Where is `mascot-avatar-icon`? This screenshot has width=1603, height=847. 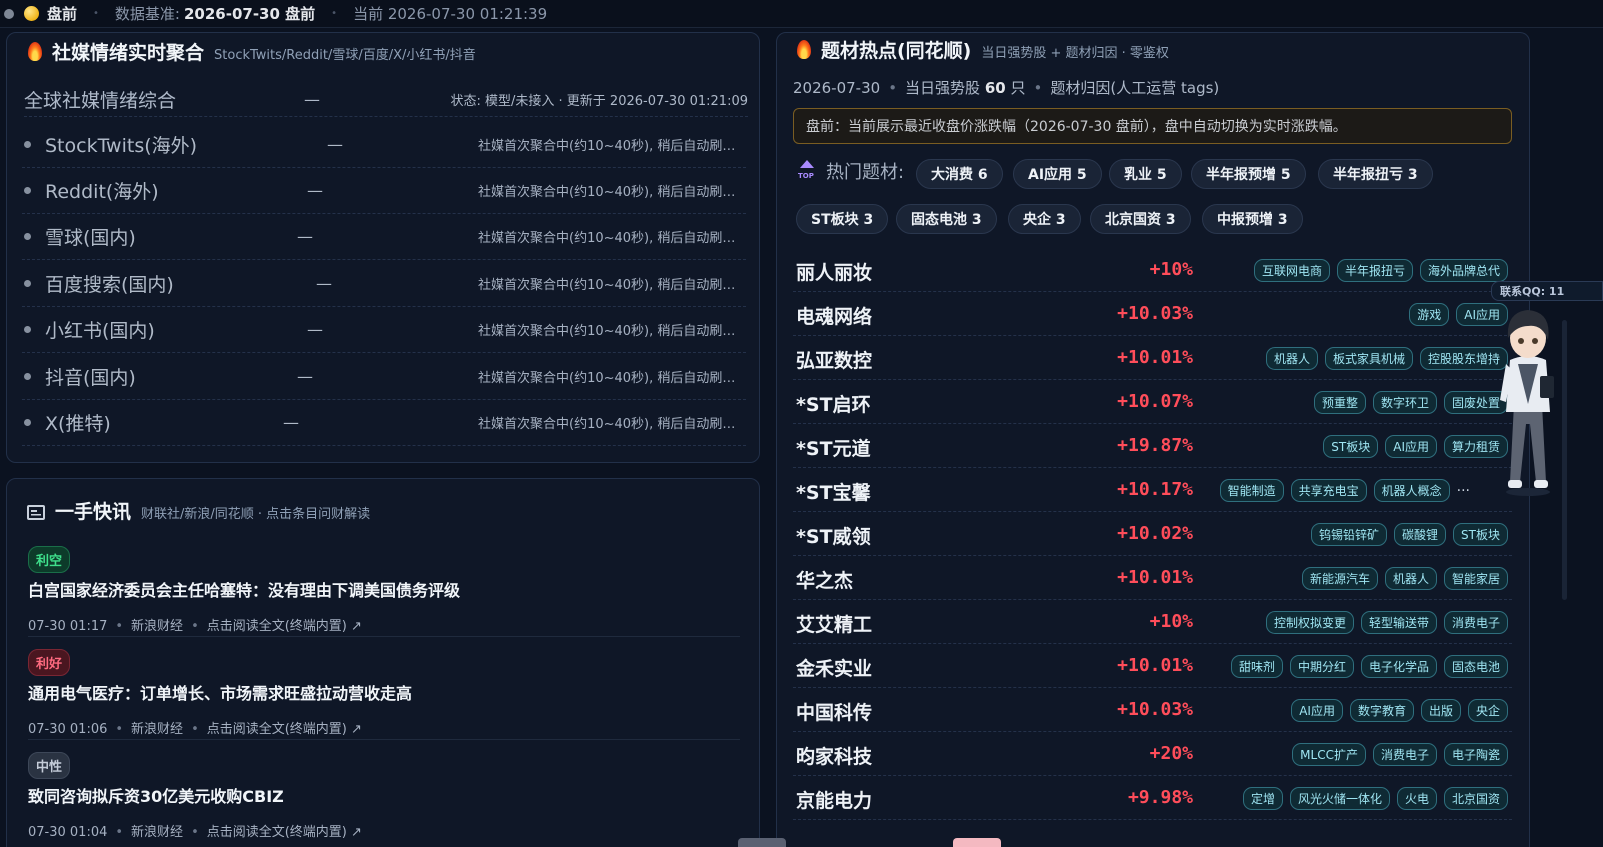
mascot-avatar-icon is located at coordinates (1528, 400).